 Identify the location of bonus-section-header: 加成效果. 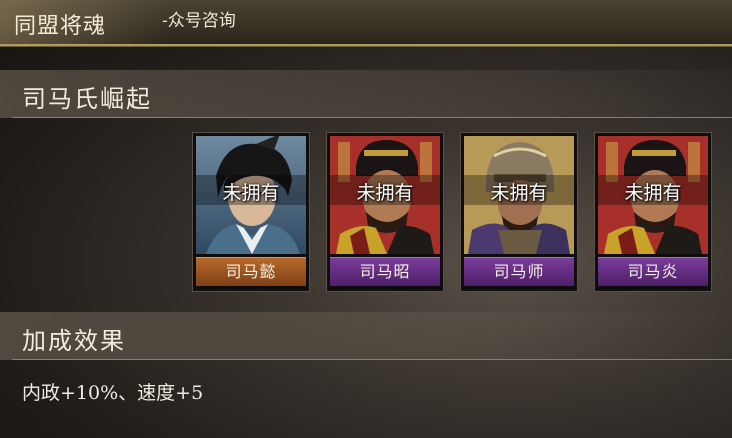
(366, 336).